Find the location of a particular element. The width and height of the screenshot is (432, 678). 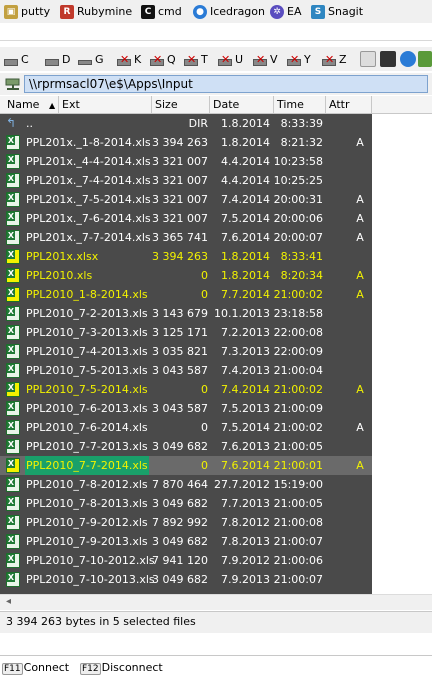

launch-icedragon: ● Icedragon is located at coordinates (229, 11).